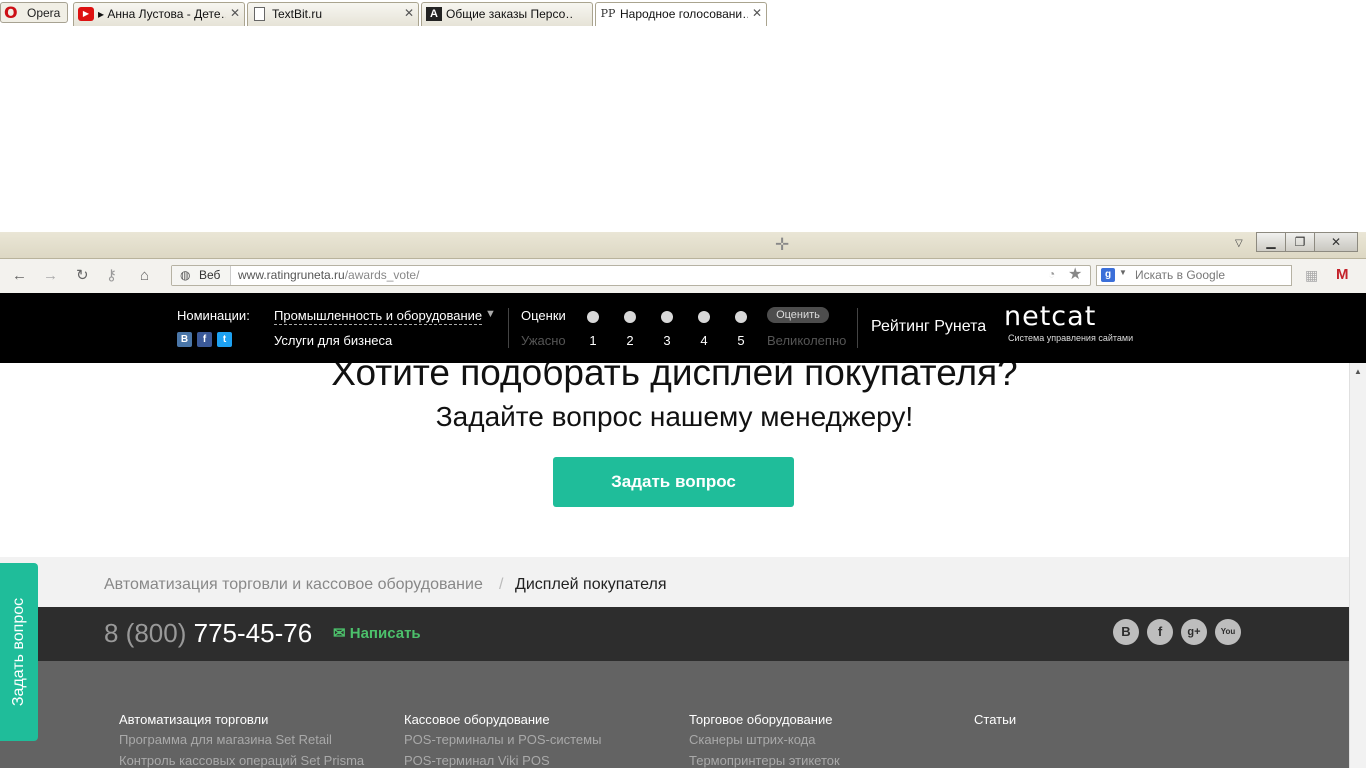  Describe the element at coordinates (193, 719) in the screenshot. I see `footer-heading: Автоматизация торговли` at that location.